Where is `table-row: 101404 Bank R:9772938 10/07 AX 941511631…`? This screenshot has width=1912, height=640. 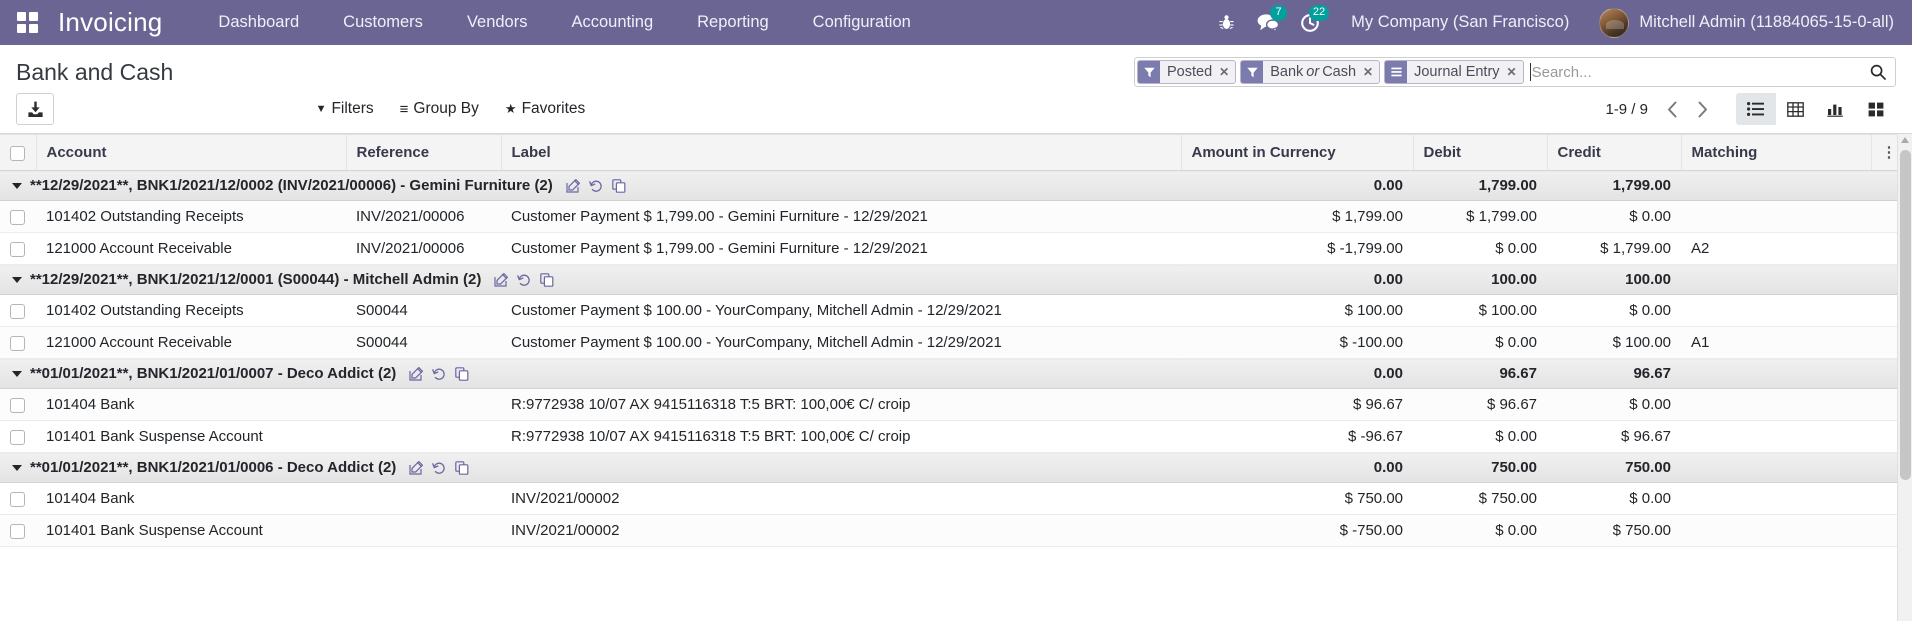
table-row: 101404 Bank R:9772938 10/07 AX 941511631… is located at coordinates (953, 404).